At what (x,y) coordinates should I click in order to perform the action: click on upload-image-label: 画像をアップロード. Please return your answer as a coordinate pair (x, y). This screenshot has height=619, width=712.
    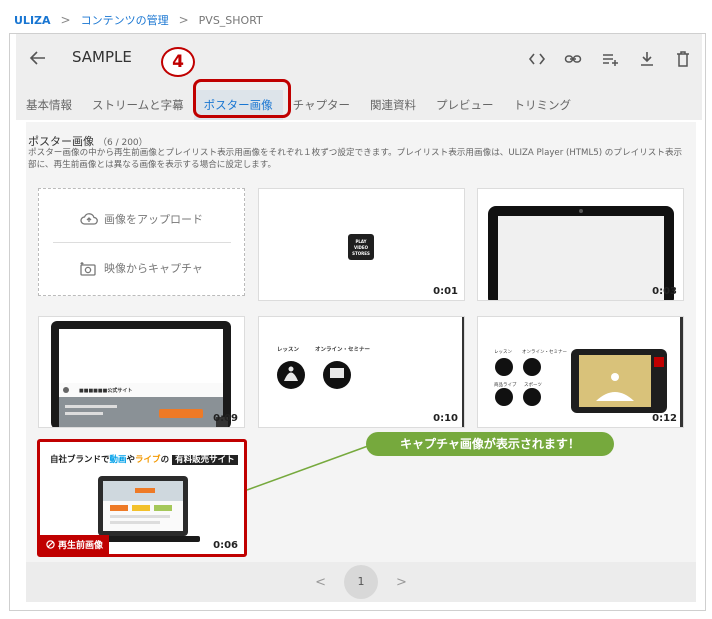
    Looking at the image, I should click on (153, 219).